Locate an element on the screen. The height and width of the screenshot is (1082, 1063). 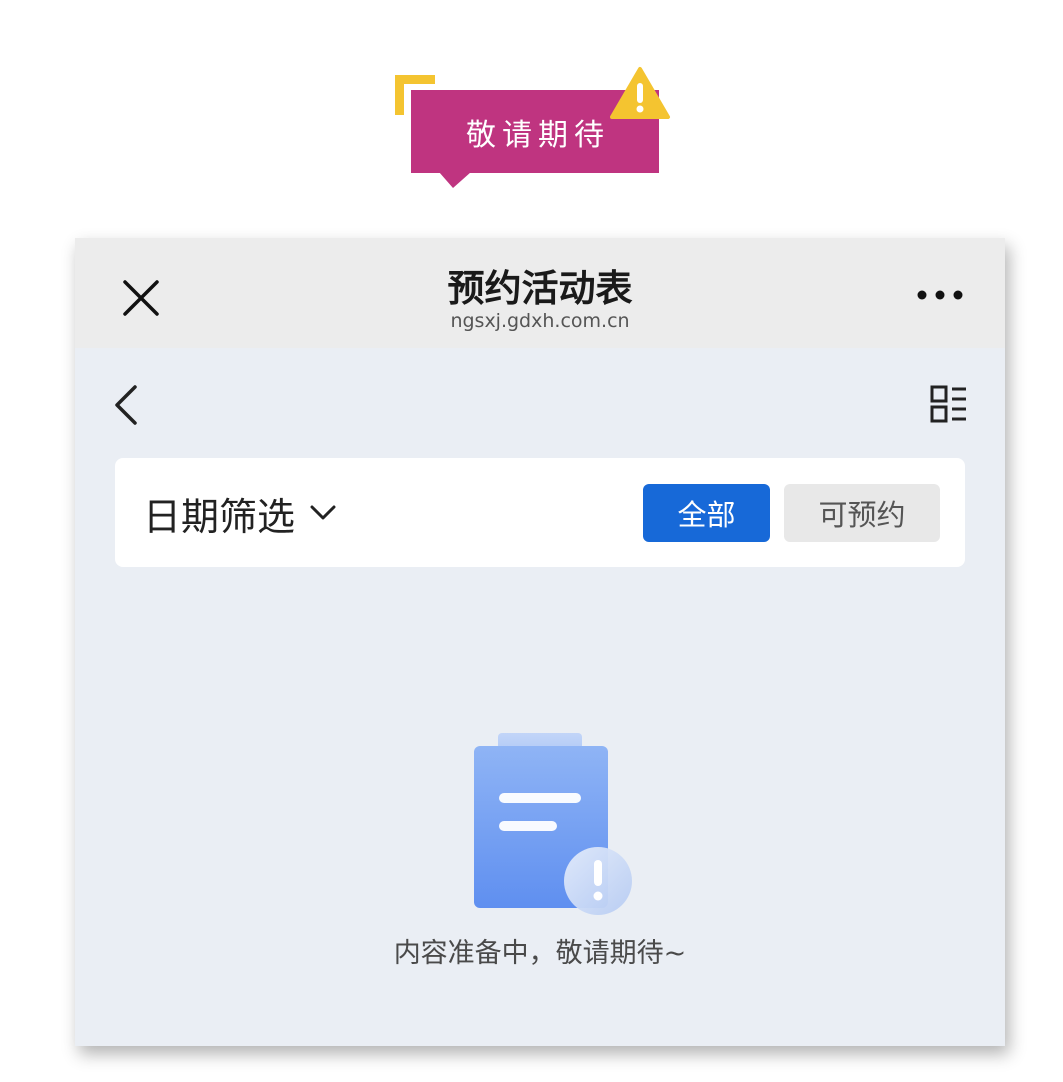
chevron-left-icon is located at coordinates (126, 405).